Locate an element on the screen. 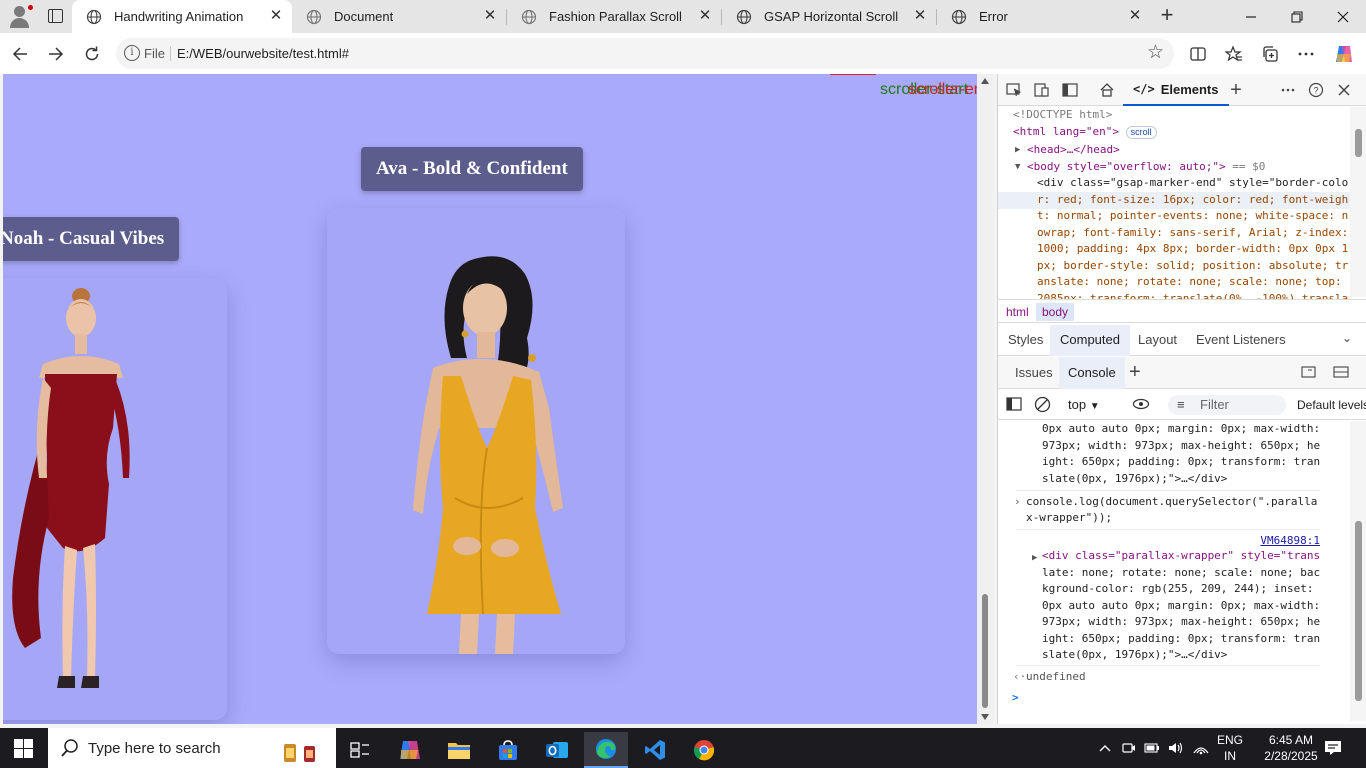 The width and height of the screenshot is (1366, 768). add-drawer-tab-icon: + is located at coordinates (1135, 372).